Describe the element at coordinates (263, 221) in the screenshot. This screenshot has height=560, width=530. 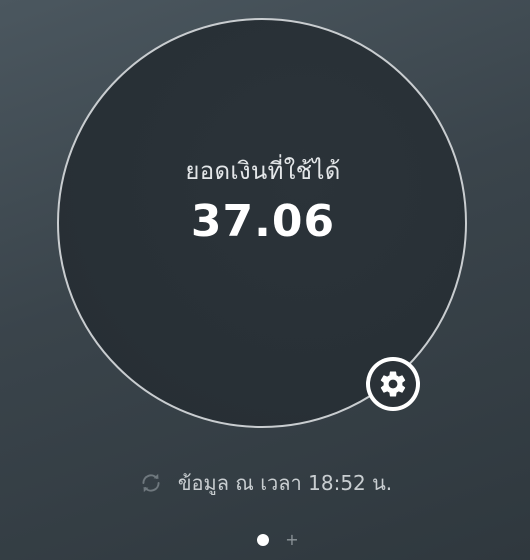
I see `balance-amount: 37.06` at that location.